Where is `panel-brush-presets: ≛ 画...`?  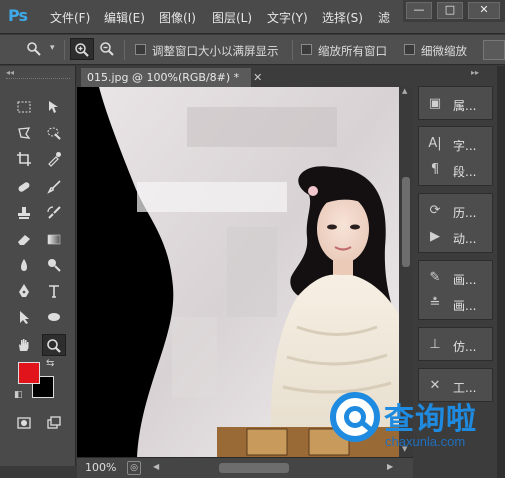
panel-brush-presets: ≛ 画... is located at coordinates (456, 304).